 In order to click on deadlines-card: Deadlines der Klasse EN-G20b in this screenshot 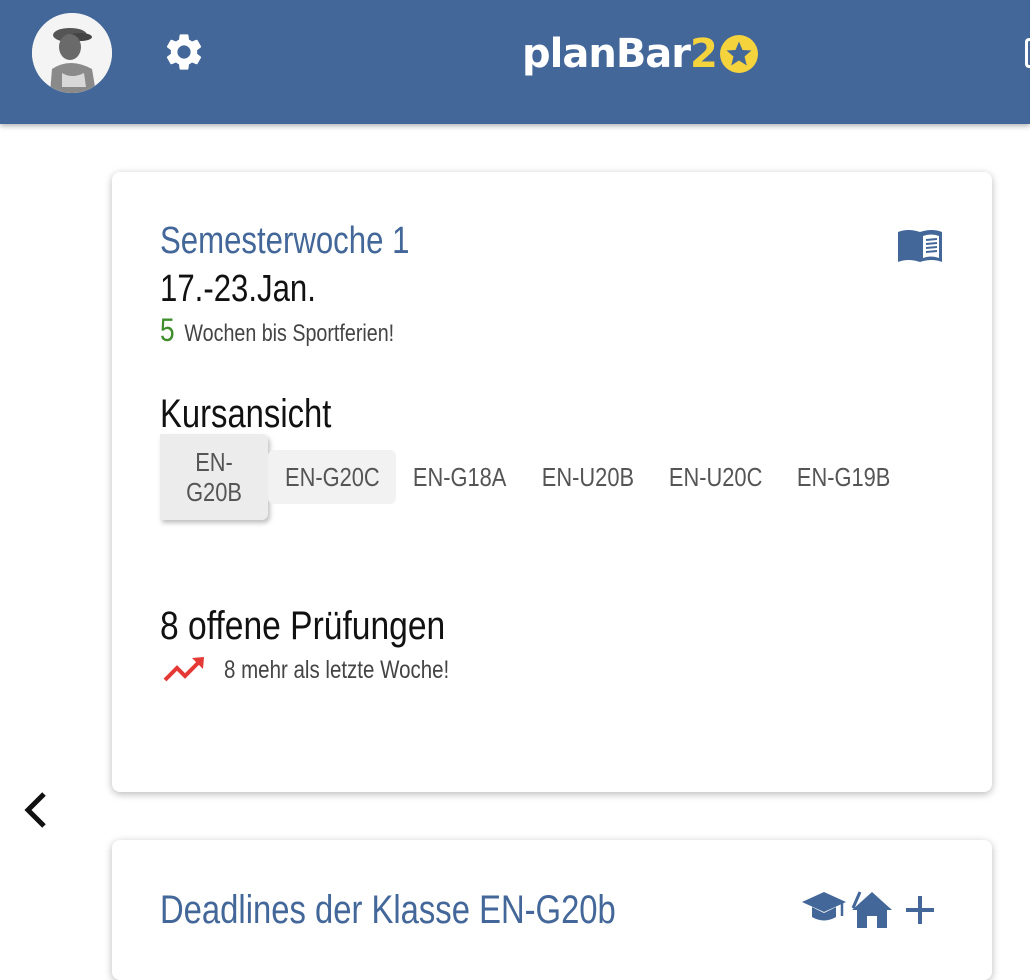, I will do `click(552, 910)`.